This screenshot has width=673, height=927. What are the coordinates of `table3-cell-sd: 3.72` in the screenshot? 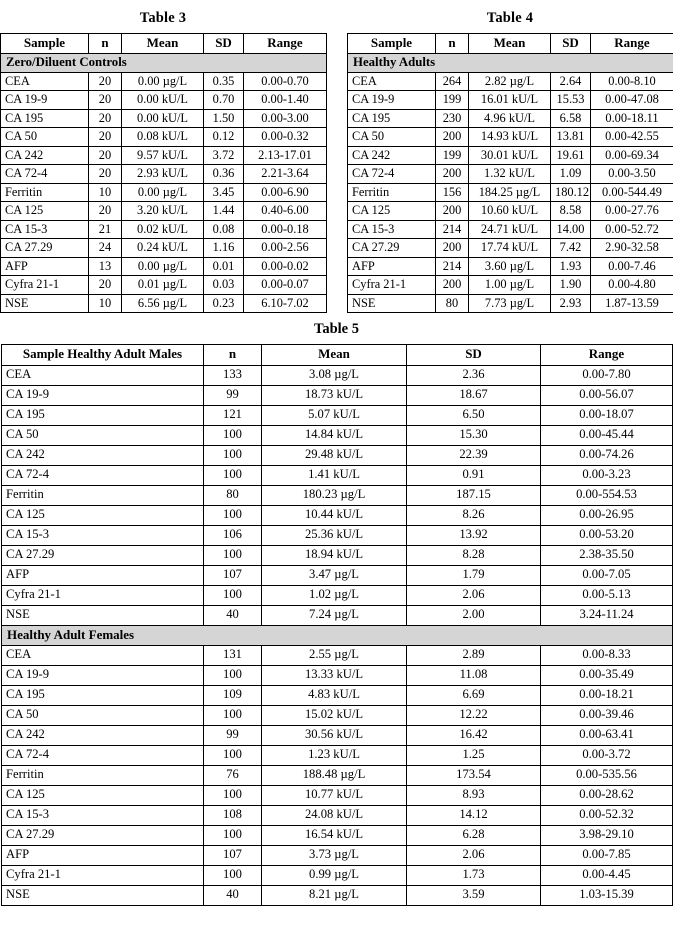 It's located at (223, 155).